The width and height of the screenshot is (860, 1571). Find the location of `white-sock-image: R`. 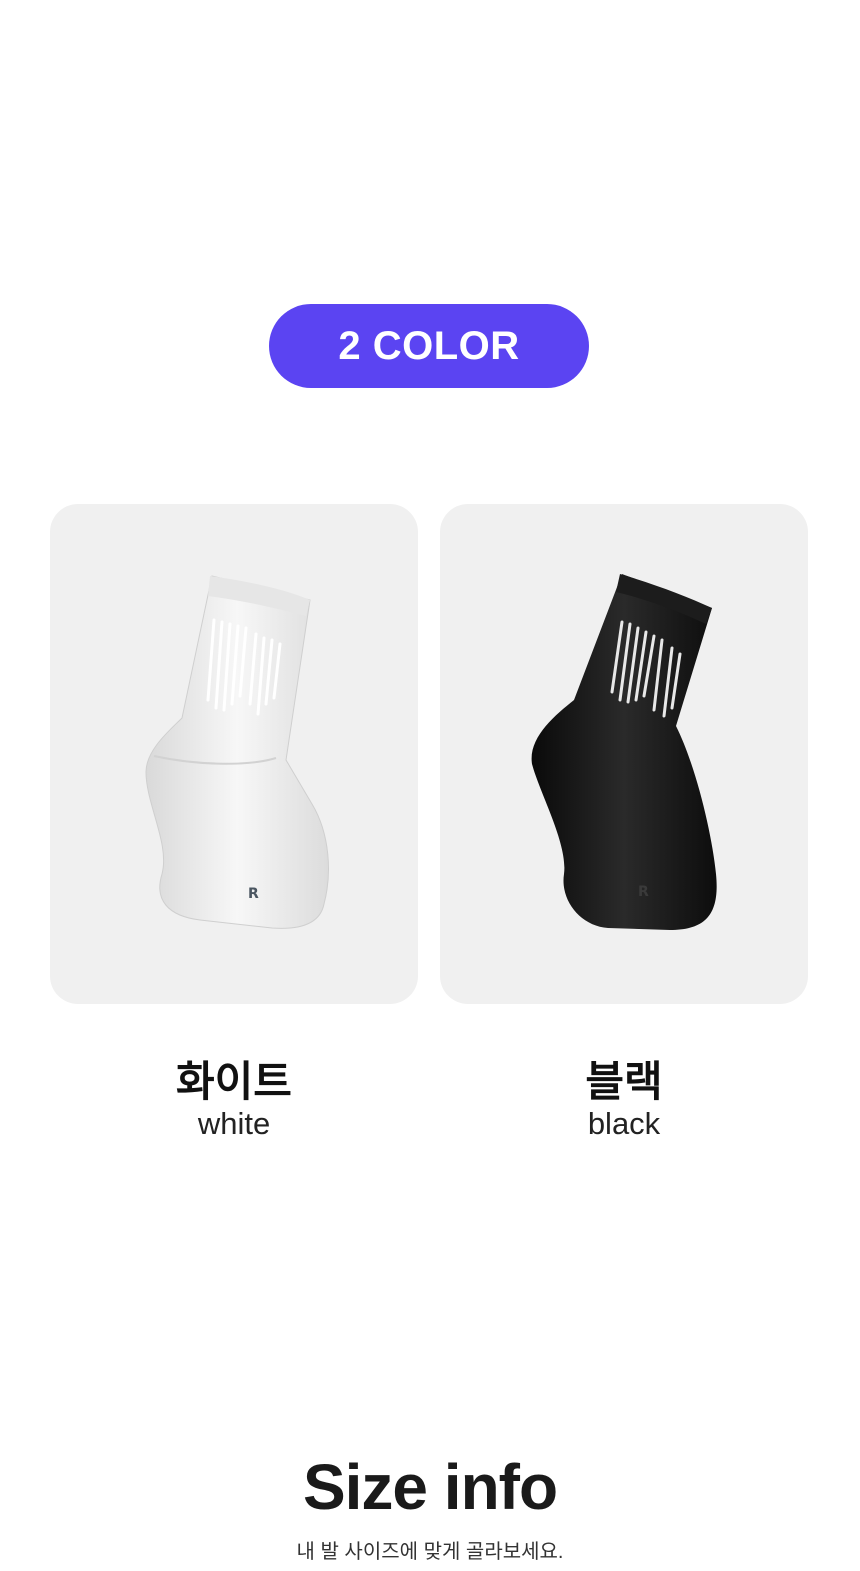

white-sock-image: R is located at coordinates (237, 752).